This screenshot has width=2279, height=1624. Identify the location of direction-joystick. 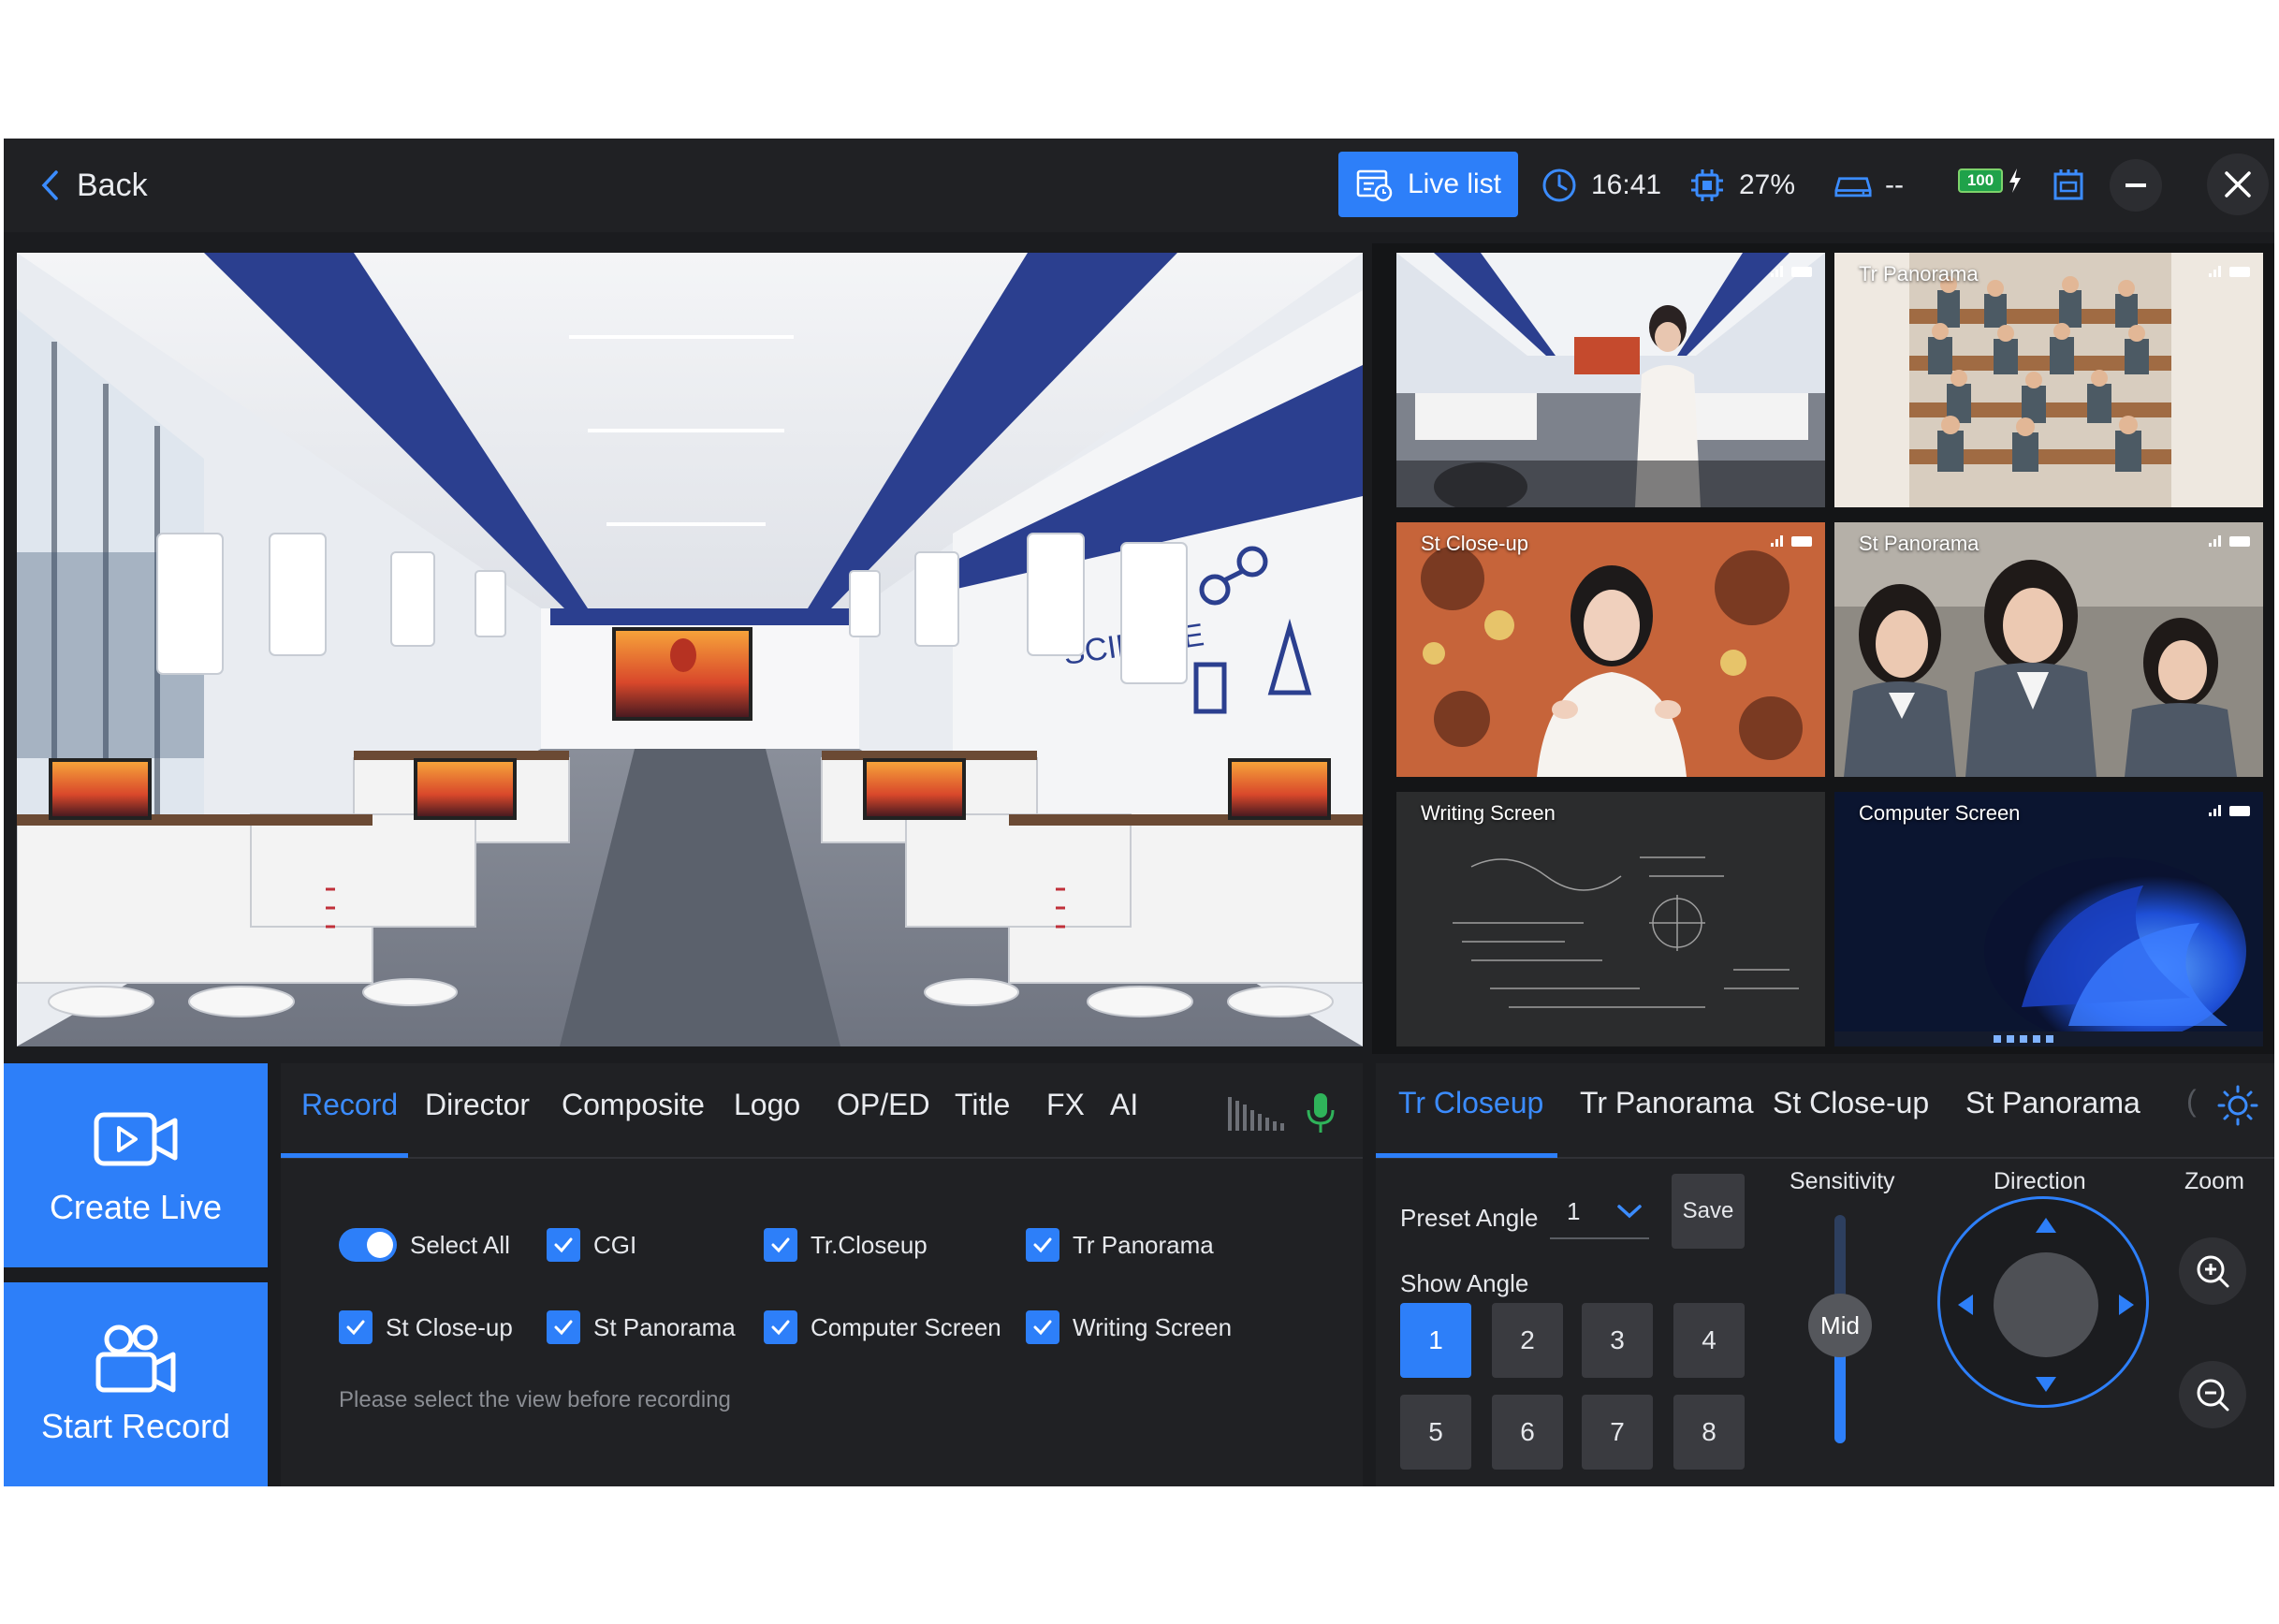
(2043, 1302).